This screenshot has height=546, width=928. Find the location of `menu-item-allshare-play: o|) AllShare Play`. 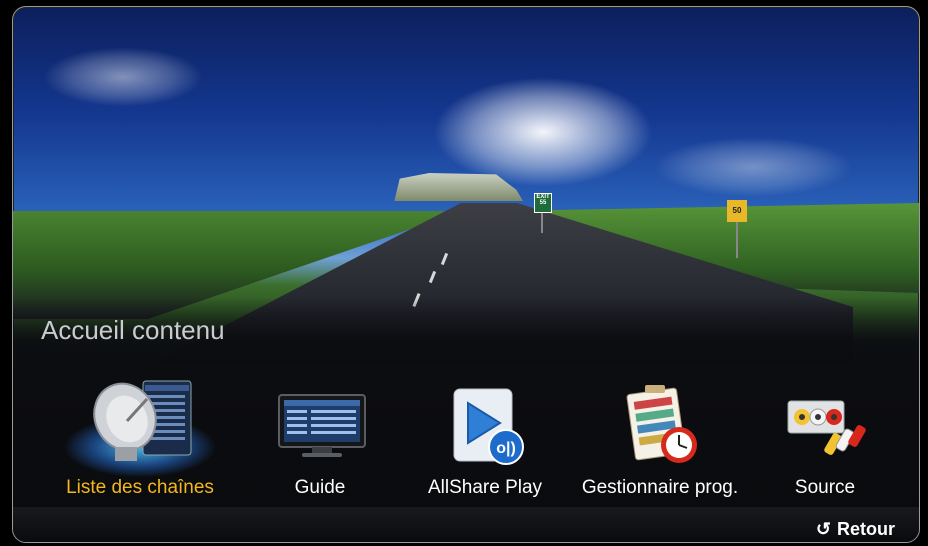

menu-item-allshare-play: o|) AllShare Play is located at coordinates (485, 439).